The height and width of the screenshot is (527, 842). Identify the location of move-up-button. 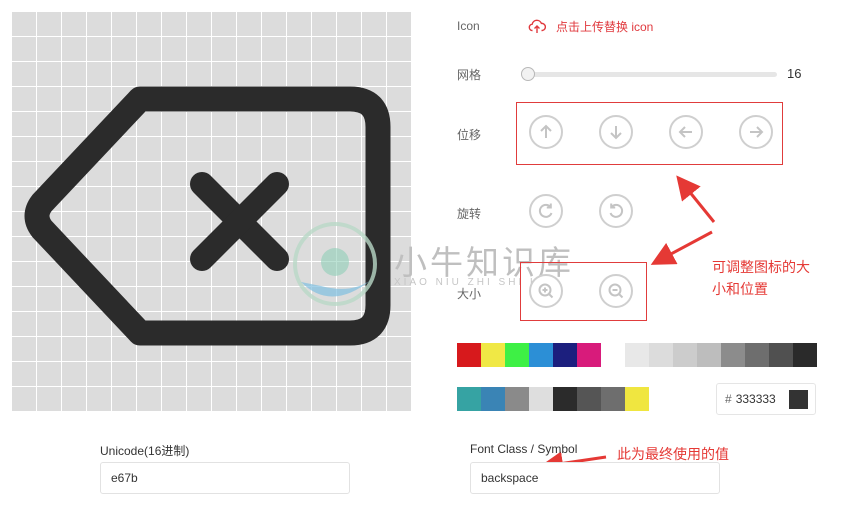
(546, 132).